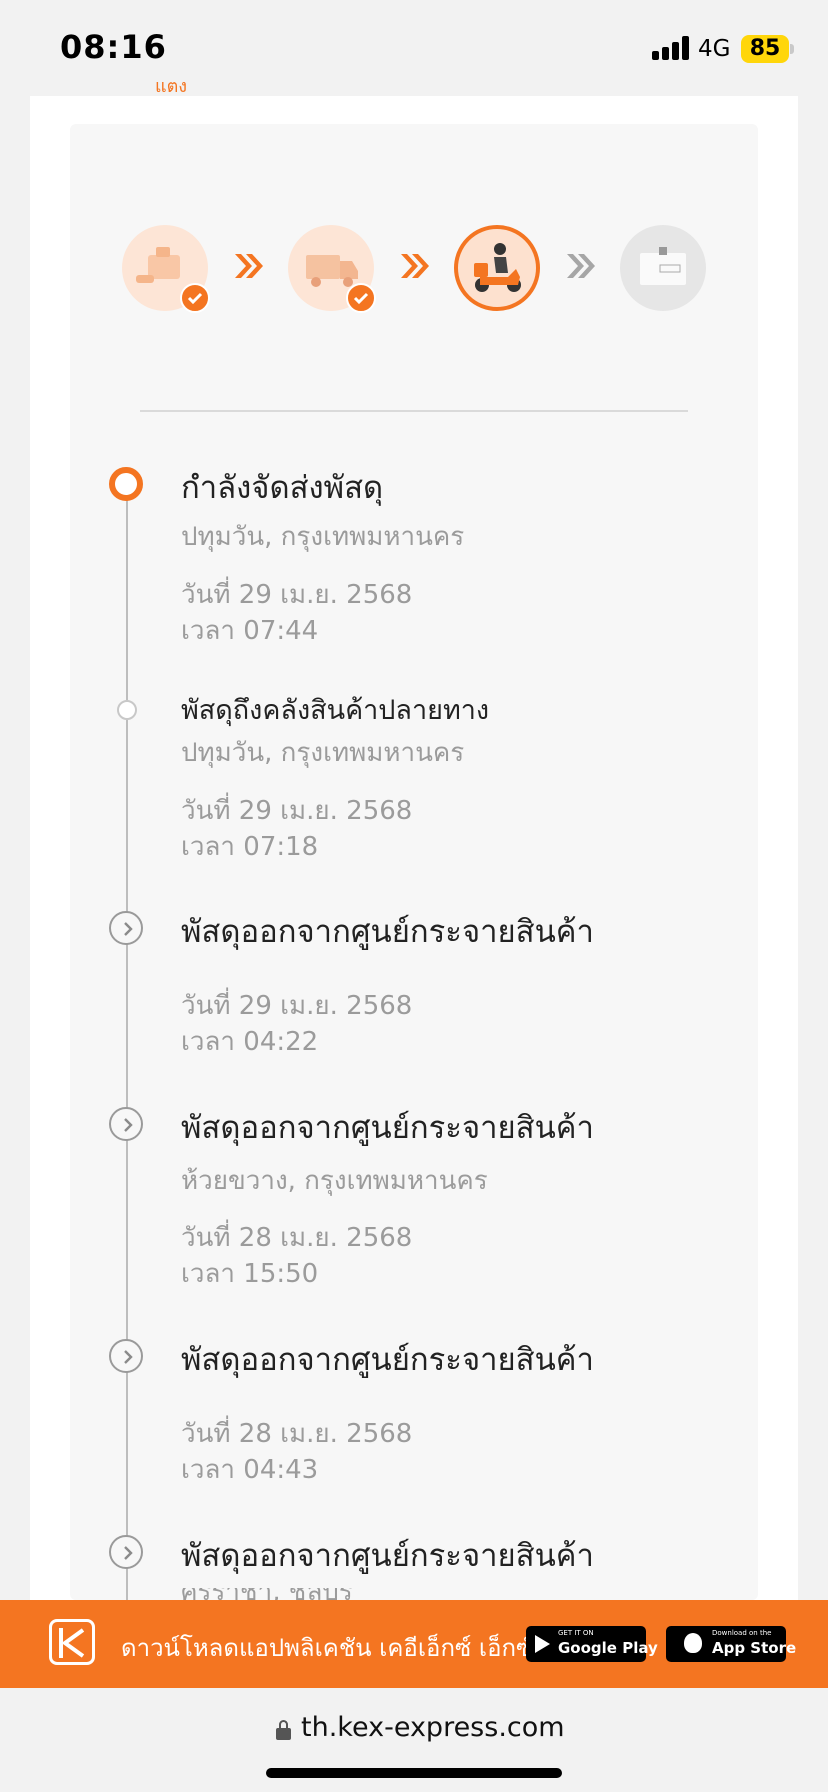 This screenshot has width=828, height=1792. What do you see at coordinates (663, 268) in the screenshot?
I see `step-delivered-icon` at bounding box center [663, 268].